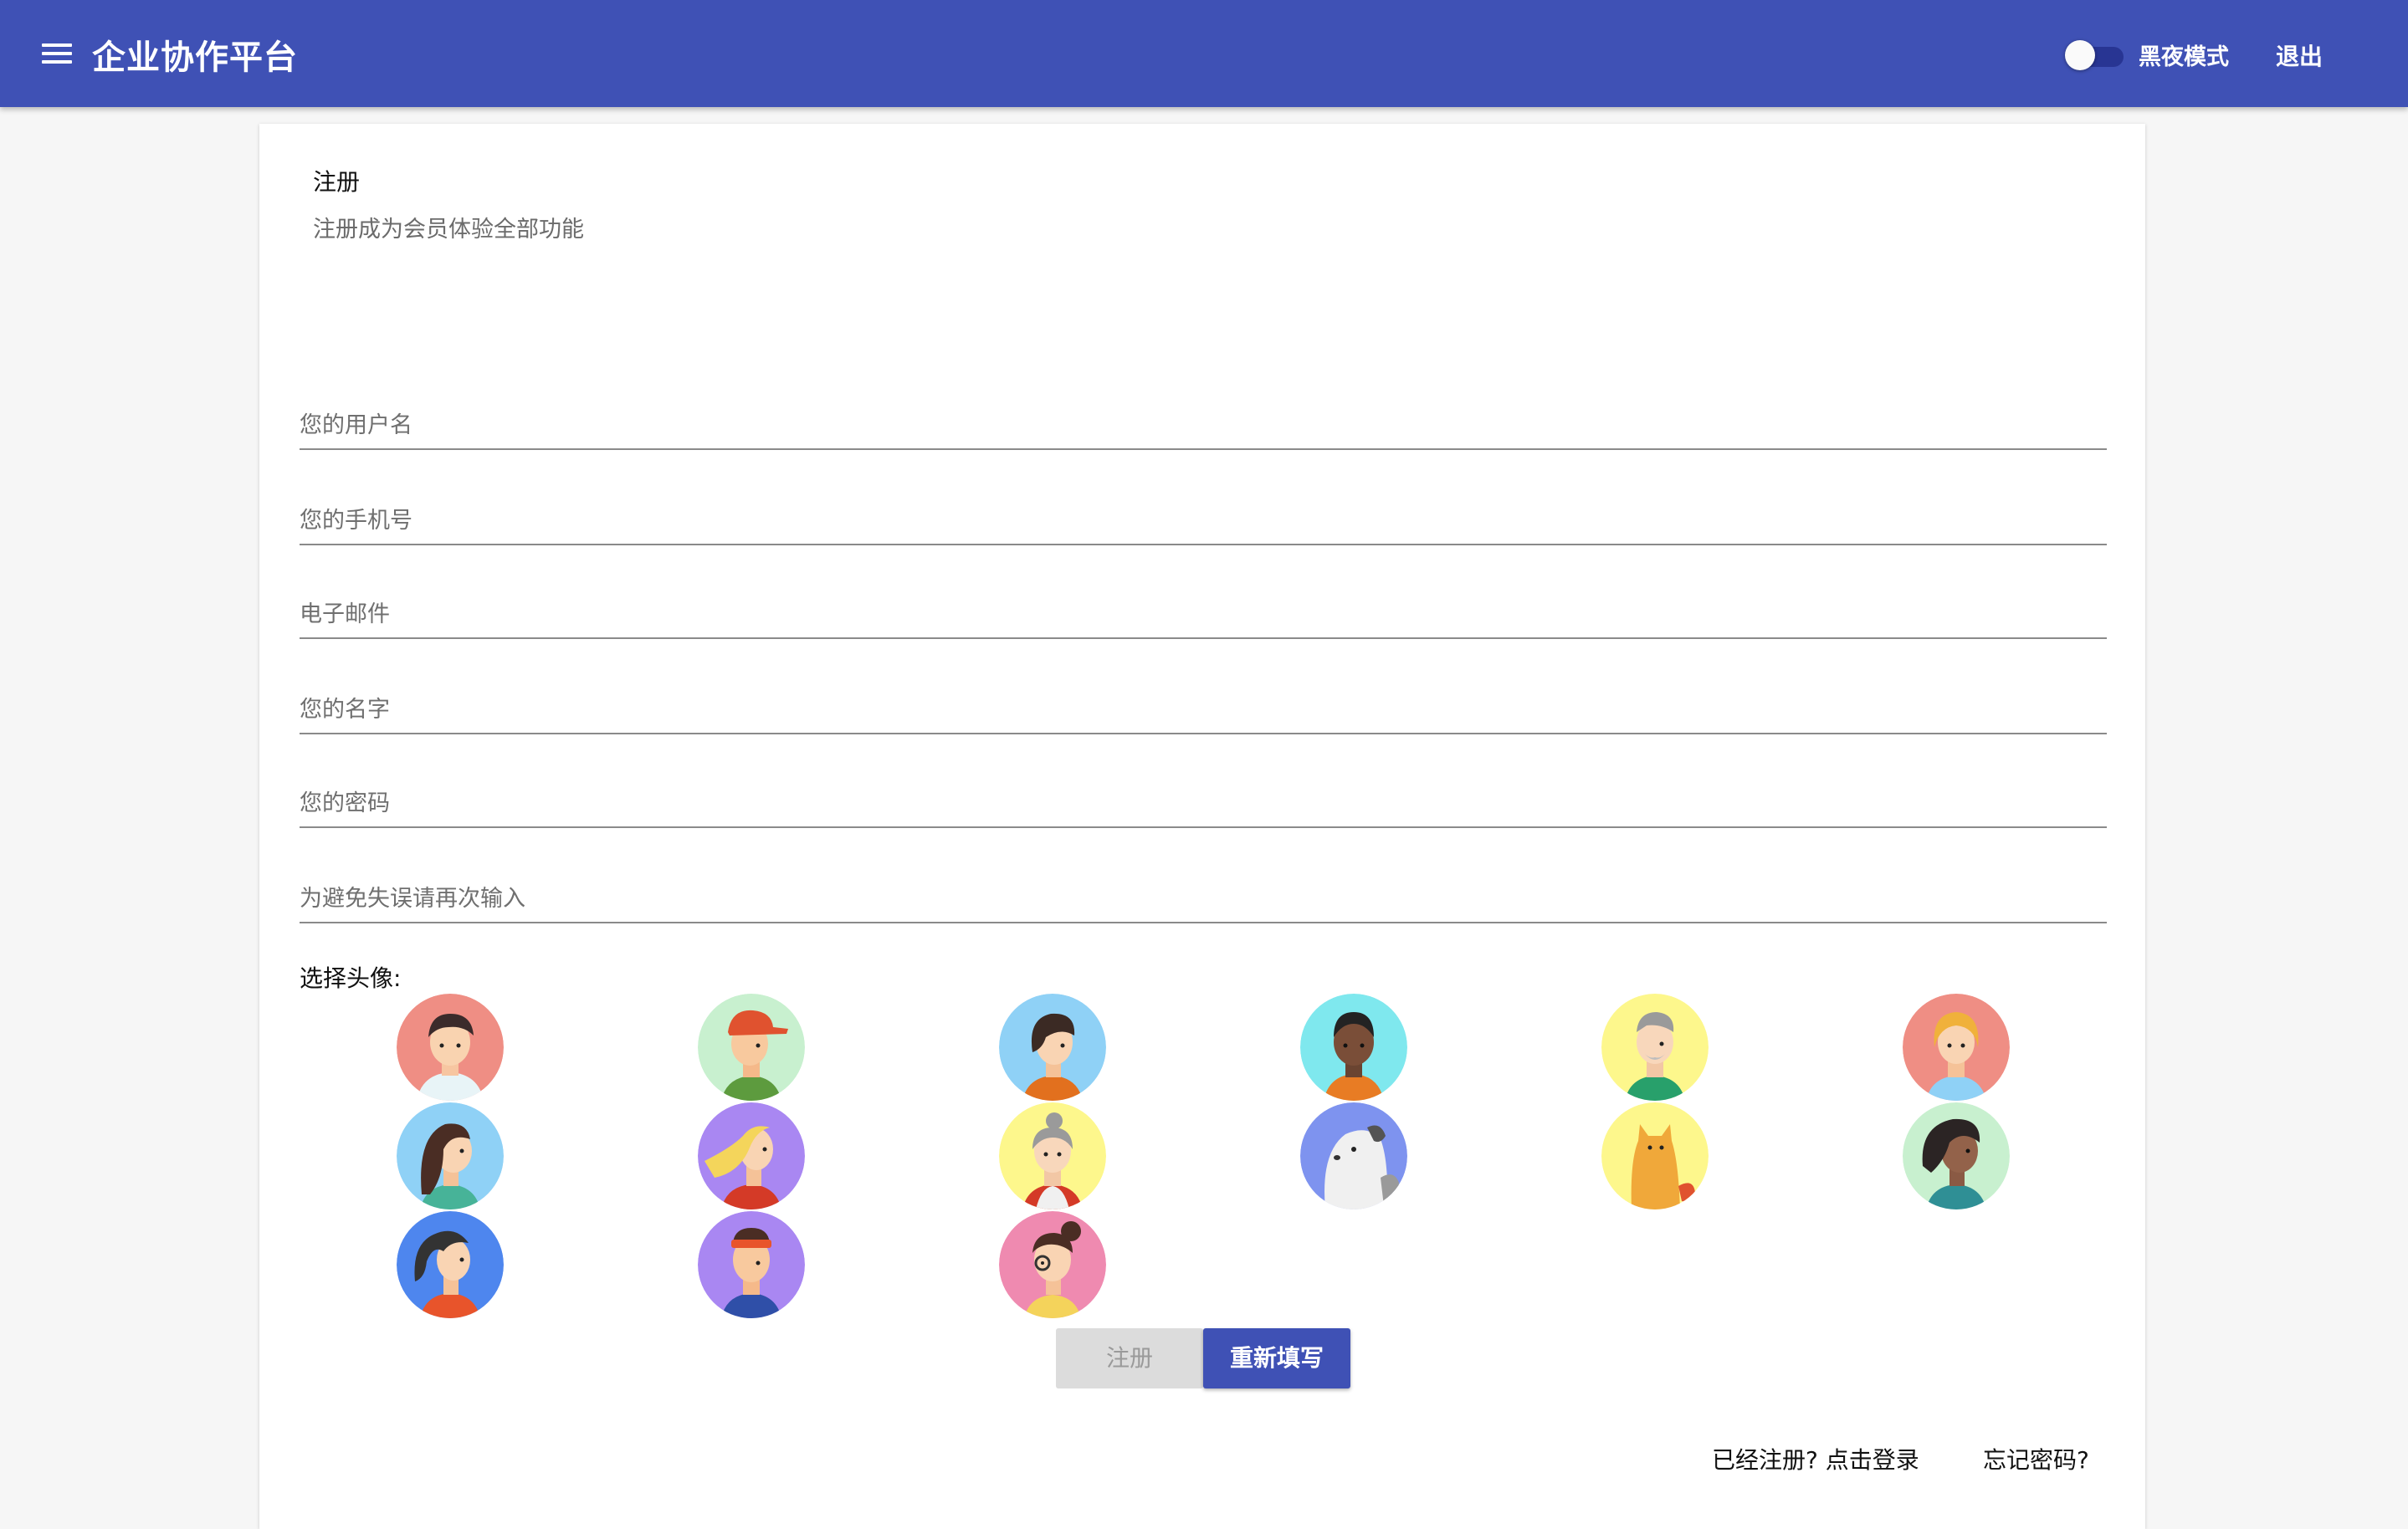 This screenshot has width=2408, height=1529. Describe the element at coordinates (1204, 54) in the screenshot. I see `app-header: 企业协作平台 黑夜模式 退出` at that location.